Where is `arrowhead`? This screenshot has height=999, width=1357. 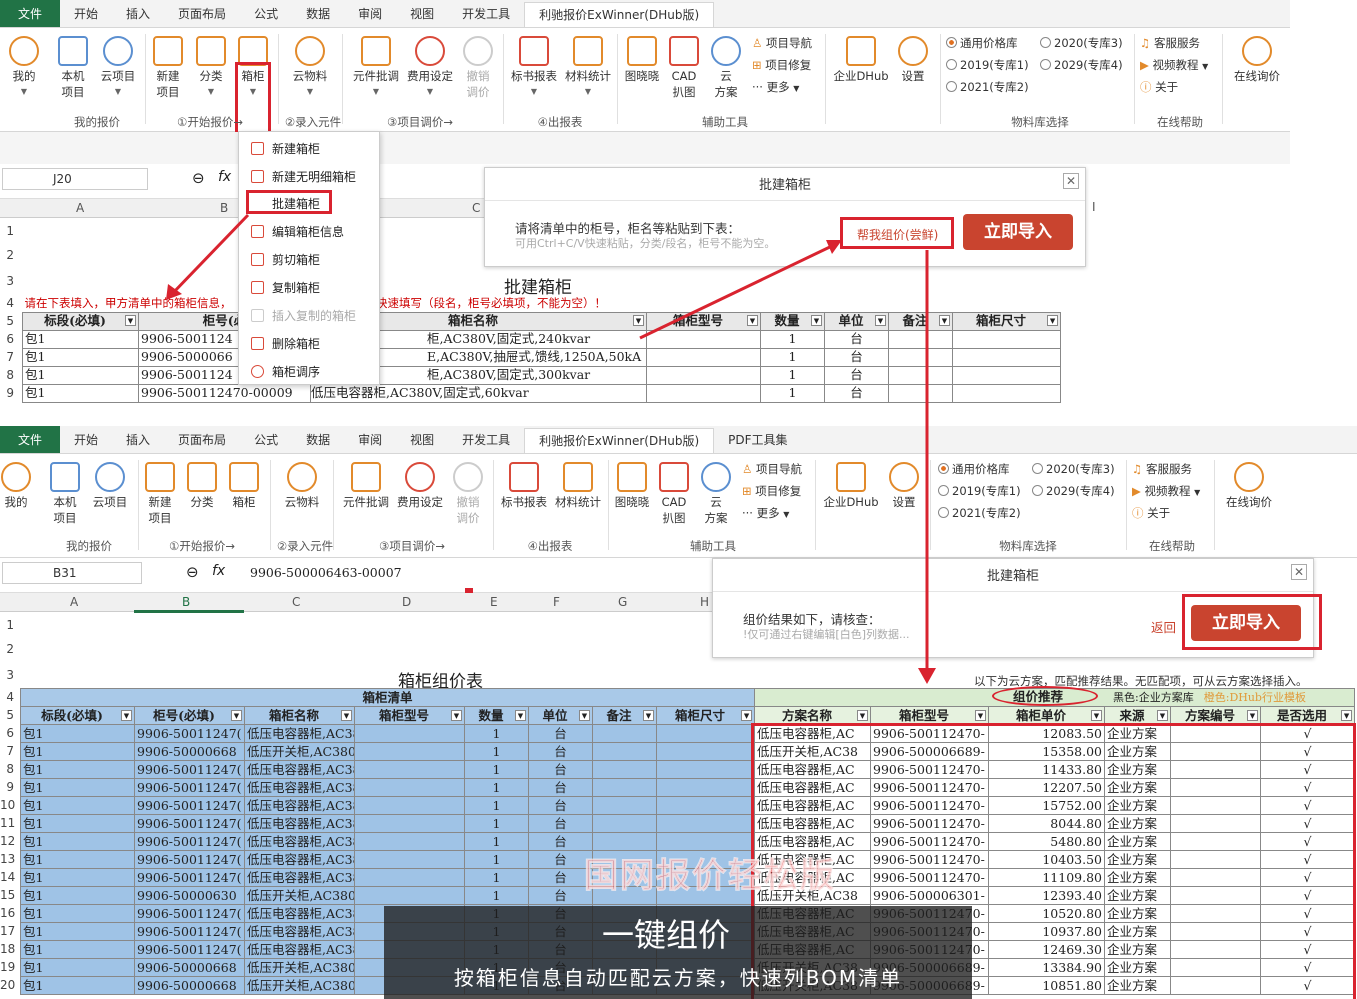 arrowhead is located at coordinates (927, 676).